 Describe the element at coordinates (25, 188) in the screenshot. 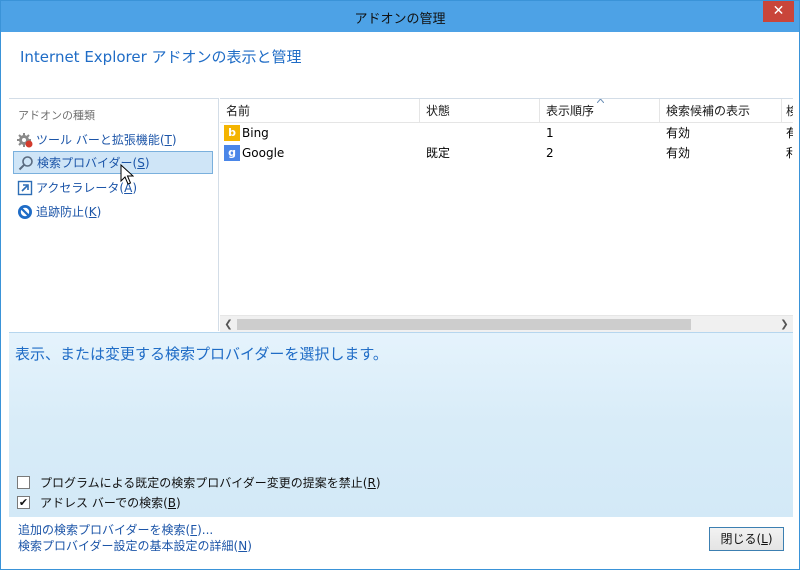

I see `accelerator-icon` at that location.